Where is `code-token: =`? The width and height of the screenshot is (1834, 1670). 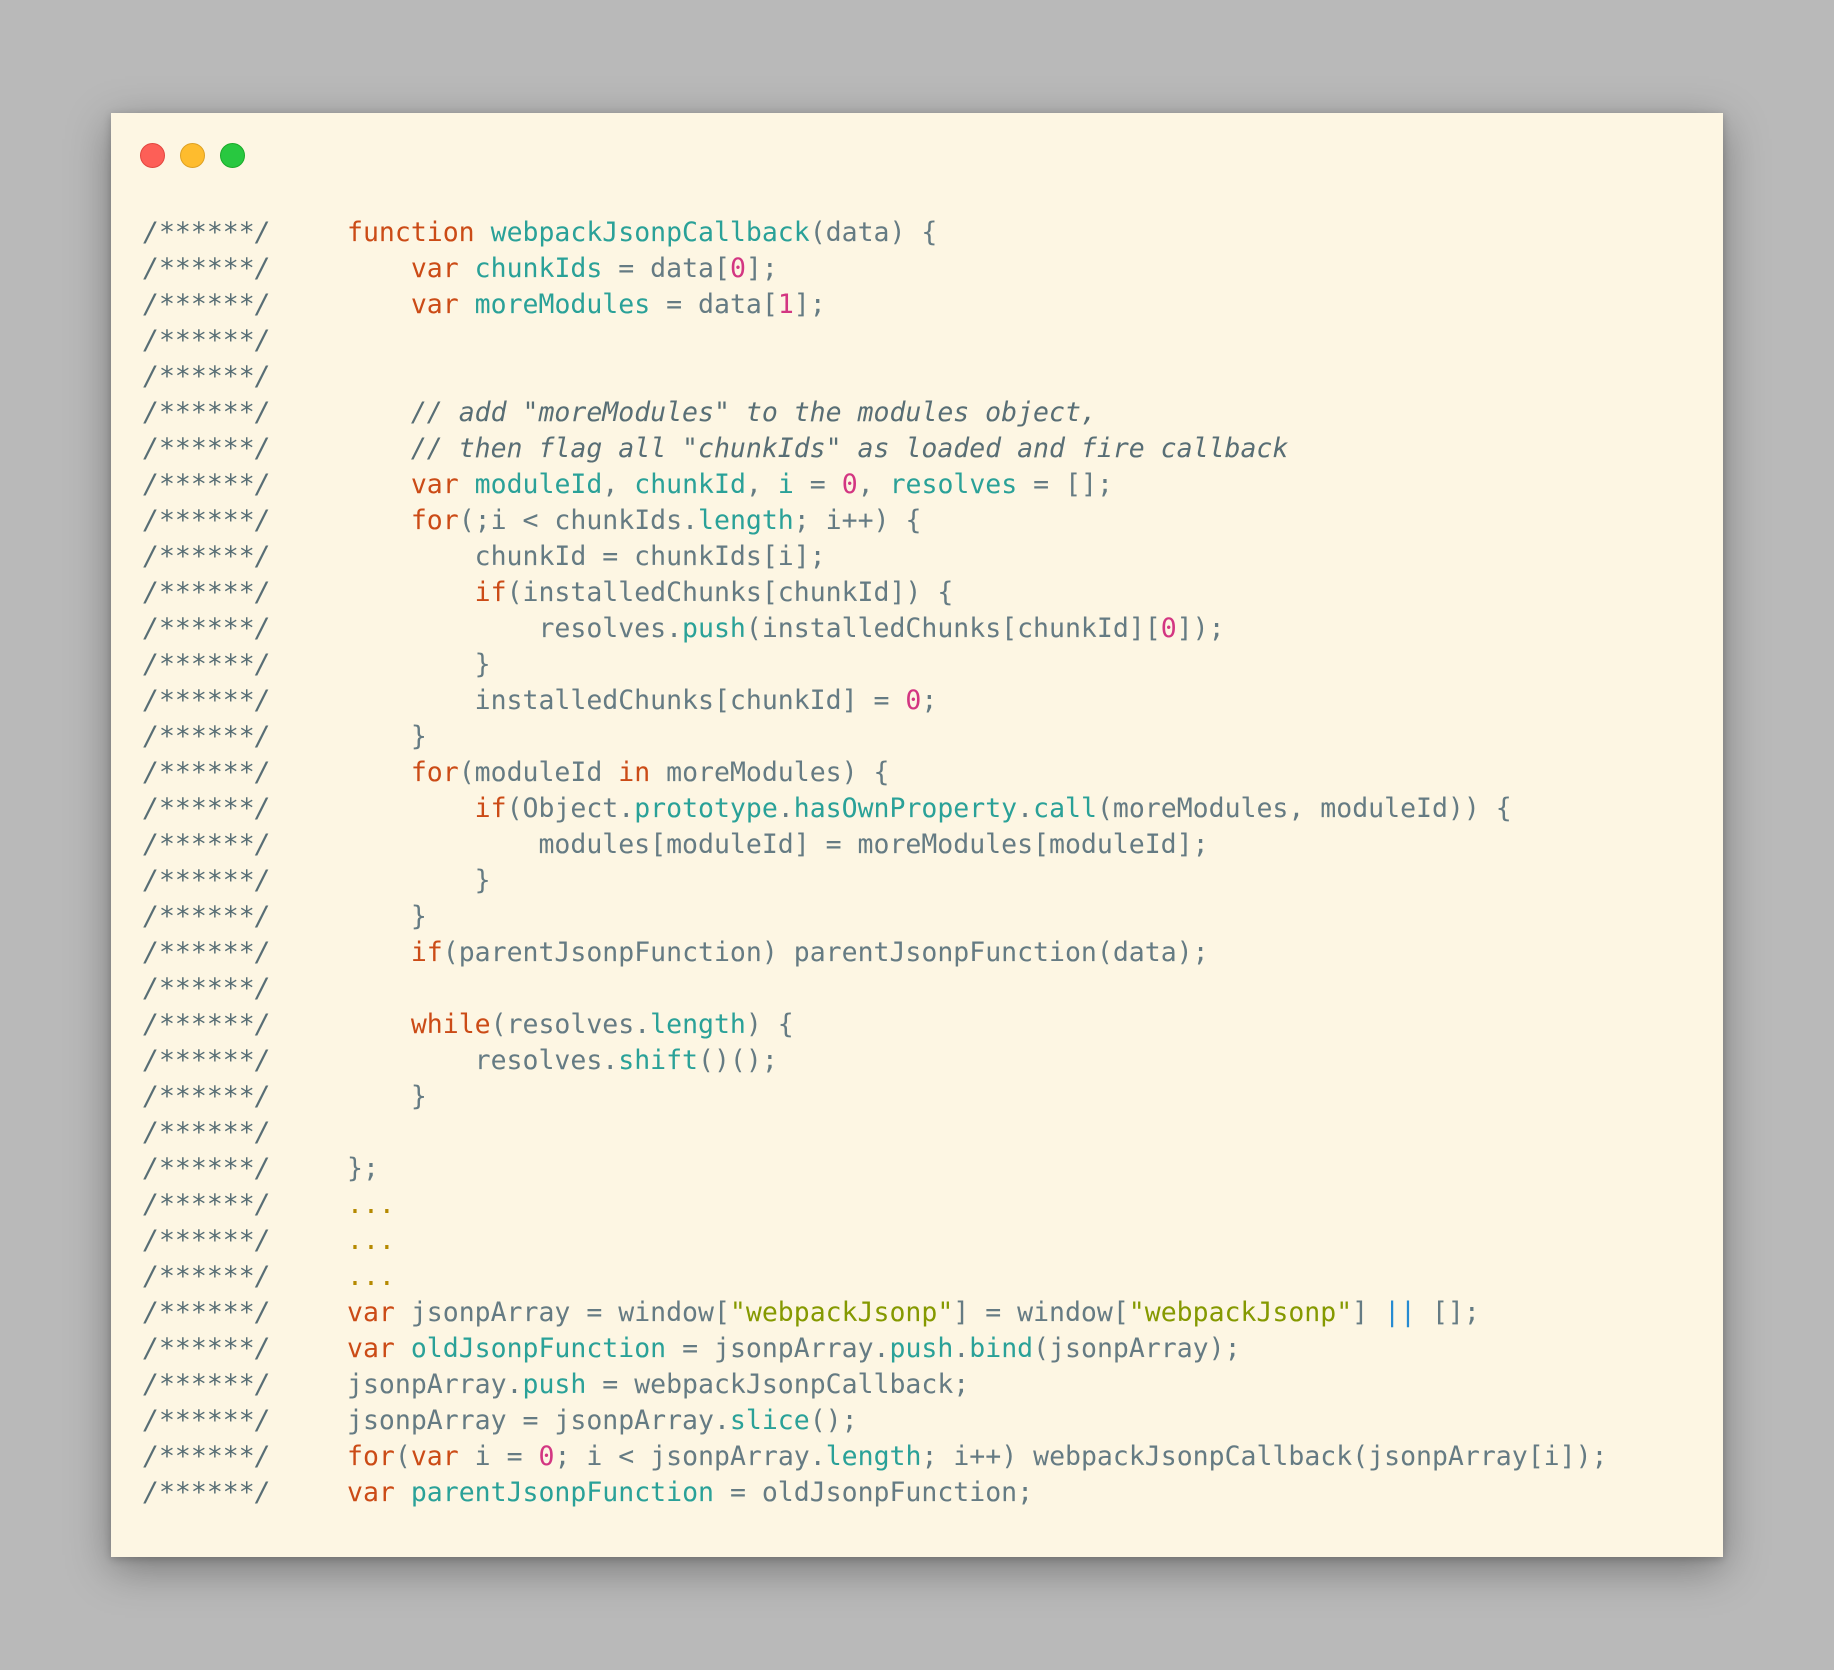 code-token: = is located at coordinates (817, 484).